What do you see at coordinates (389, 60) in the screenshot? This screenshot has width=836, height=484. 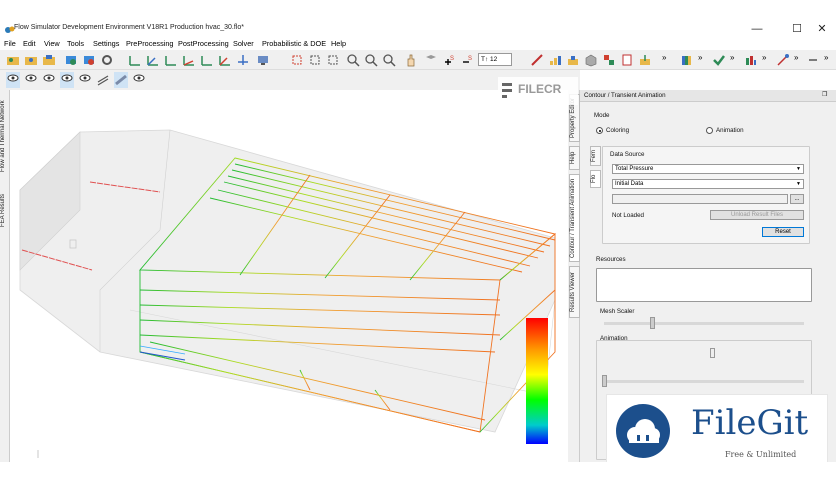 I see `zoom-out-icon` at bounding box center [389, 60].